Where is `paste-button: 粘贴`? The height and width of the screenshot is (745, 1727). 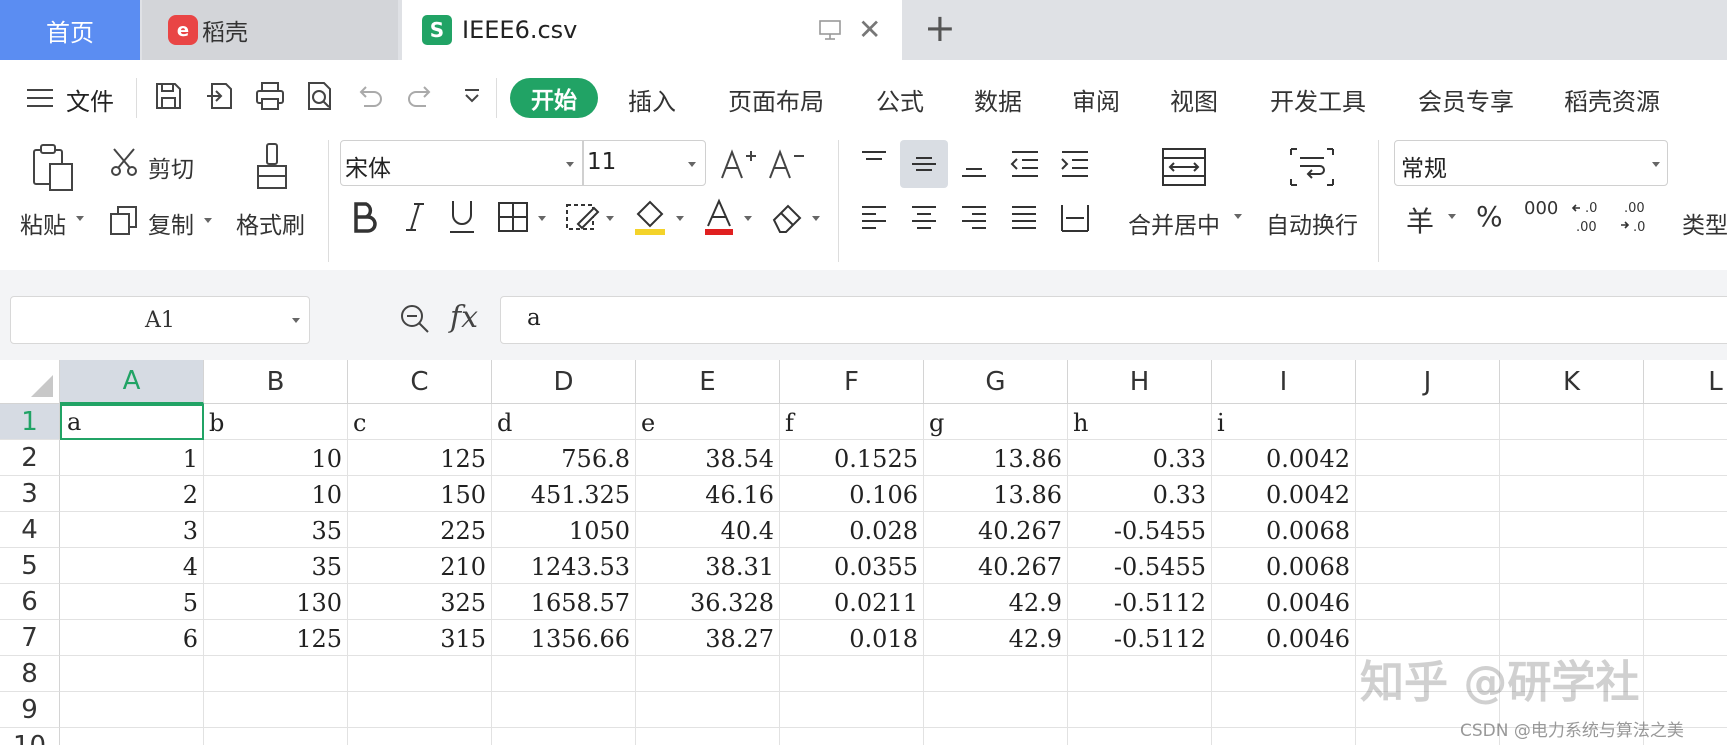 paste-button: 粘贴 is located at coordinates (43, 223).